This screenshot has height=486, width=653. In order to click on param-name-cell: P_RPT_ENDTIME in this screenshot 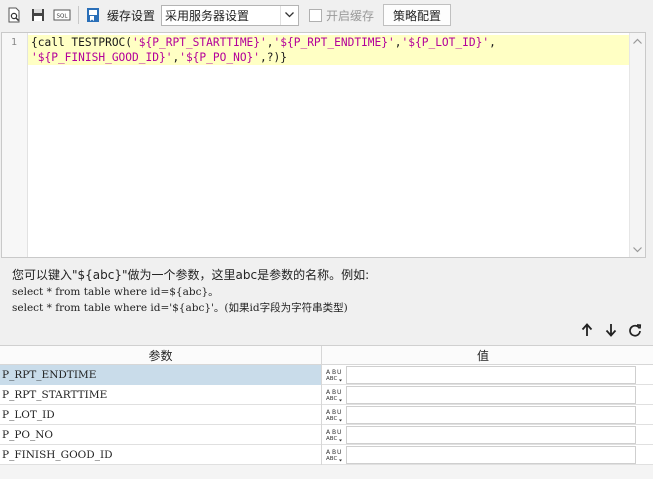, I will do `click(161, 375)`.